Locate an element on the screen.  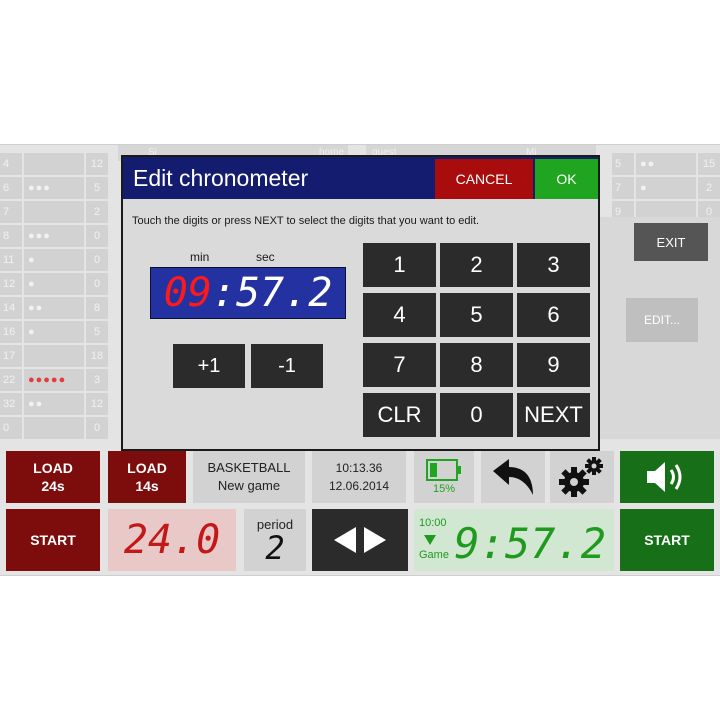
player-row: 72 is located at coordinates (54, 212).